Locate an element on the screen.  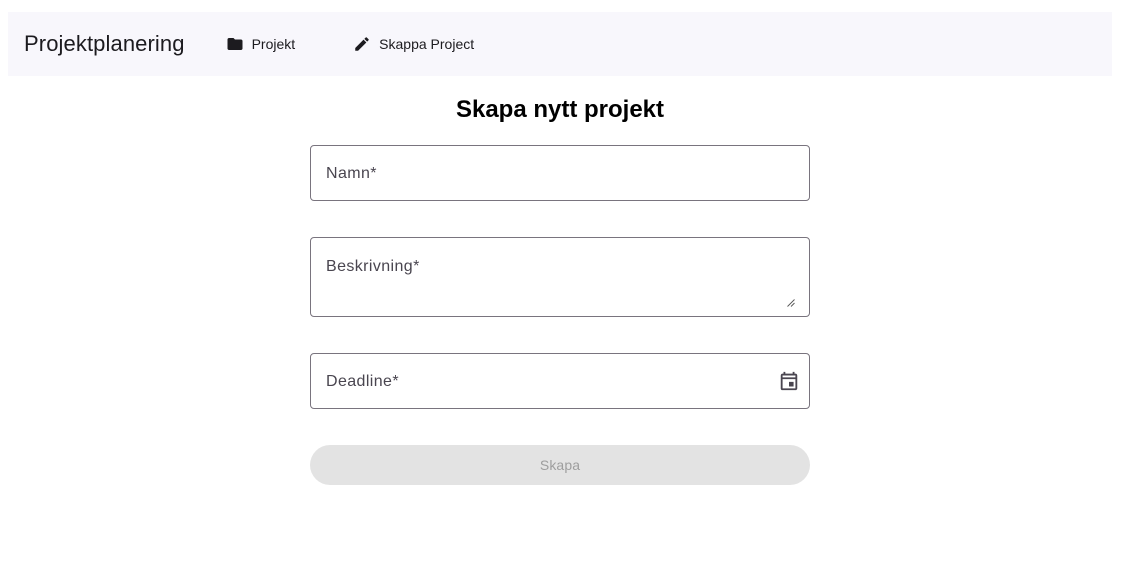
folder-icon is located at coordinates (235, 44).